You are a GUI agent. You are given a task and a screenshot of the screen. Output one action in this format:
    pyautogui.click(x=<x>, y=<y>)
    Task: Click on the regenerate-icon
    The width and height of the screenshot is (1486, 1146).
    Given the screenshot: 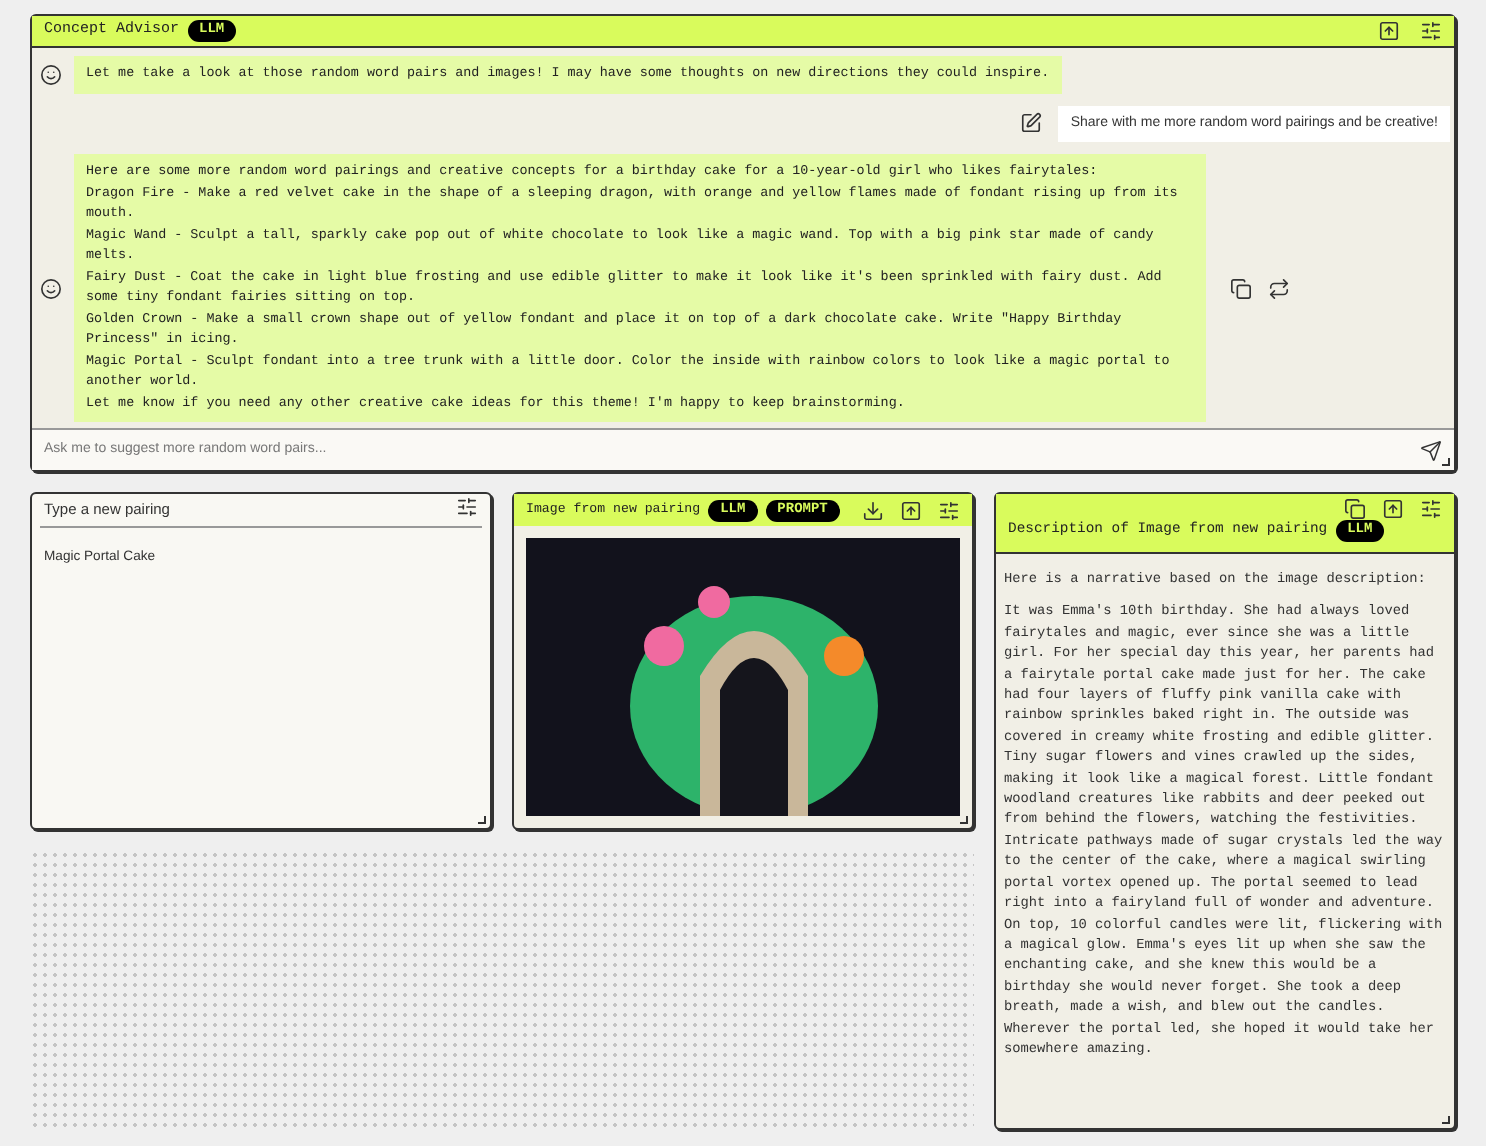 What is the action you would take?
    pyautogui.click(x=1279, y=288)
    